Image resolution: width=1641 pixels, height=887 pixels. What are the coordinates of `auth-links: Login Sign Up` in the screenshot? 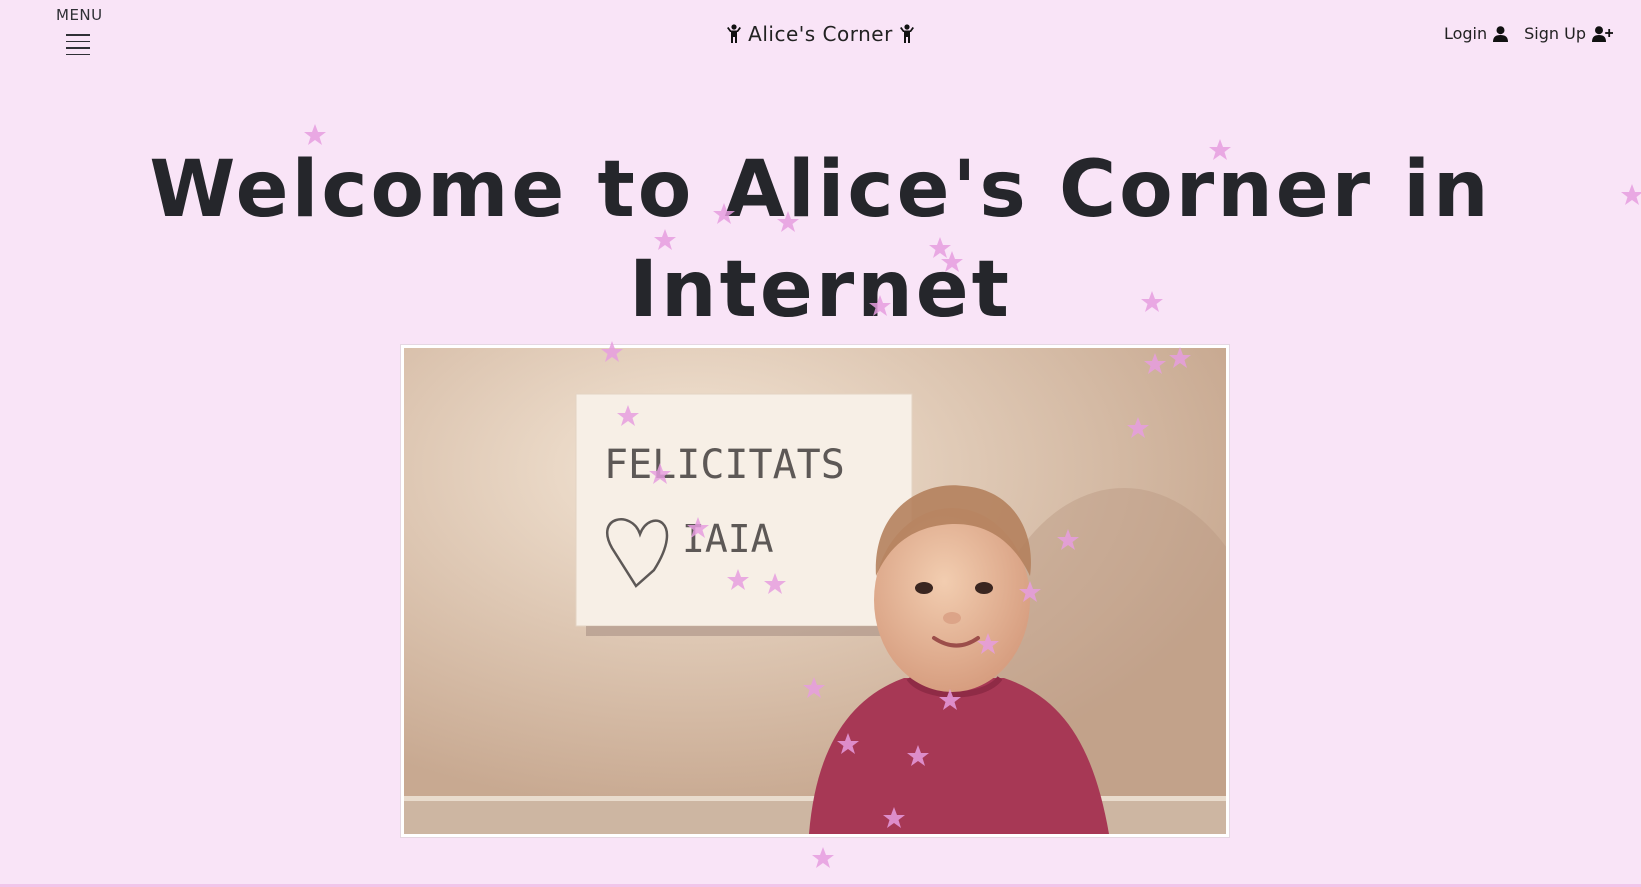 It's located at (1528, 33).